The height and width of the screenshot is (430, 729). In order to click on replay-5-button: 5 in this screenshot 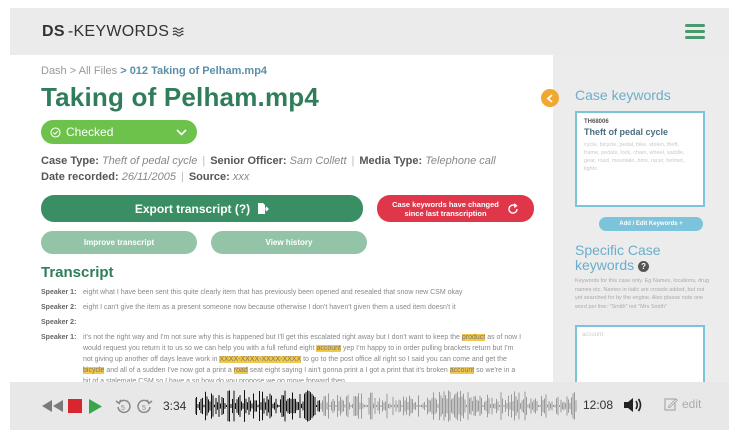, I will do `click(123, 406)`.